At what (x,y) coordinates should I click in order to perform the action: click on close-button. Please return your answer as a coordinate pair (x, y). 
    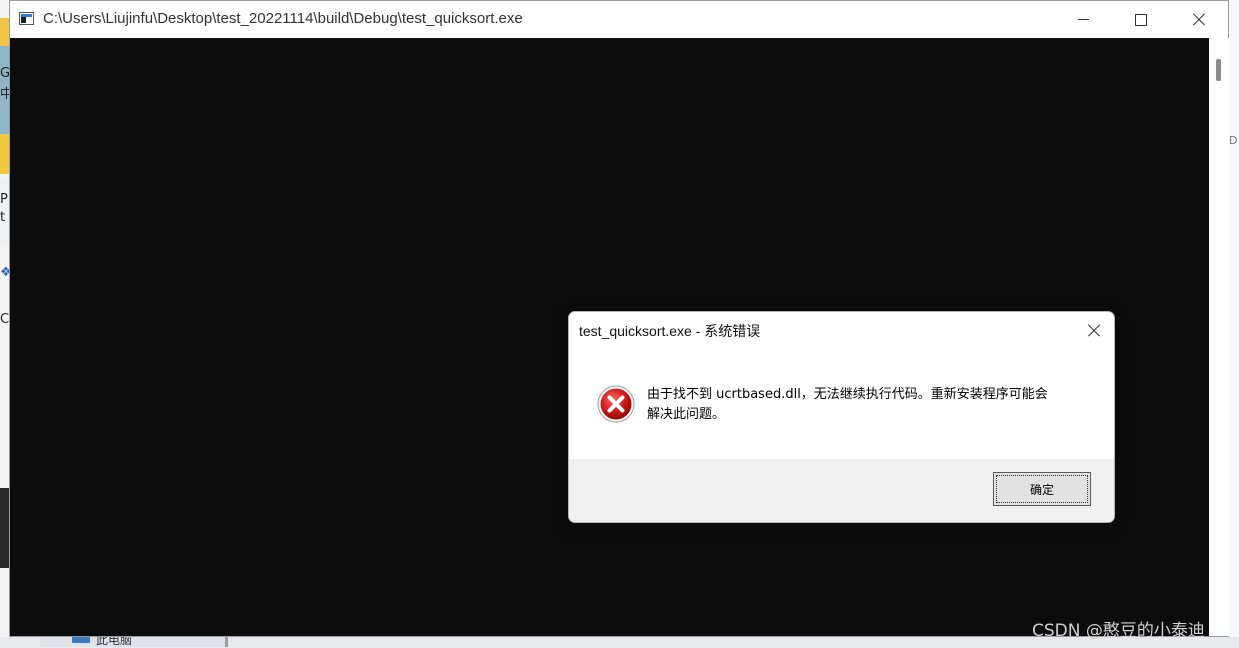
    Looking at the image, I should click on (1199, 19).